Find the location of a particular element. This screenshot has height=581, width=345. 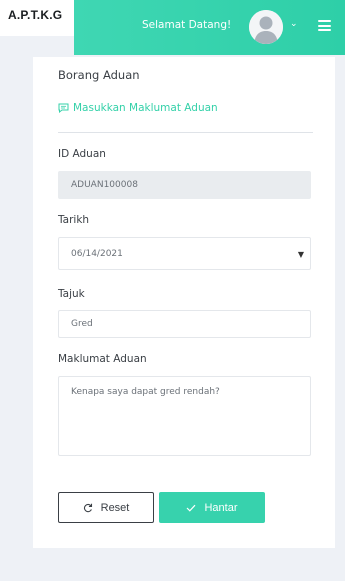

brand-area: A.P.T.K.G is located at coordinates (40, 18).